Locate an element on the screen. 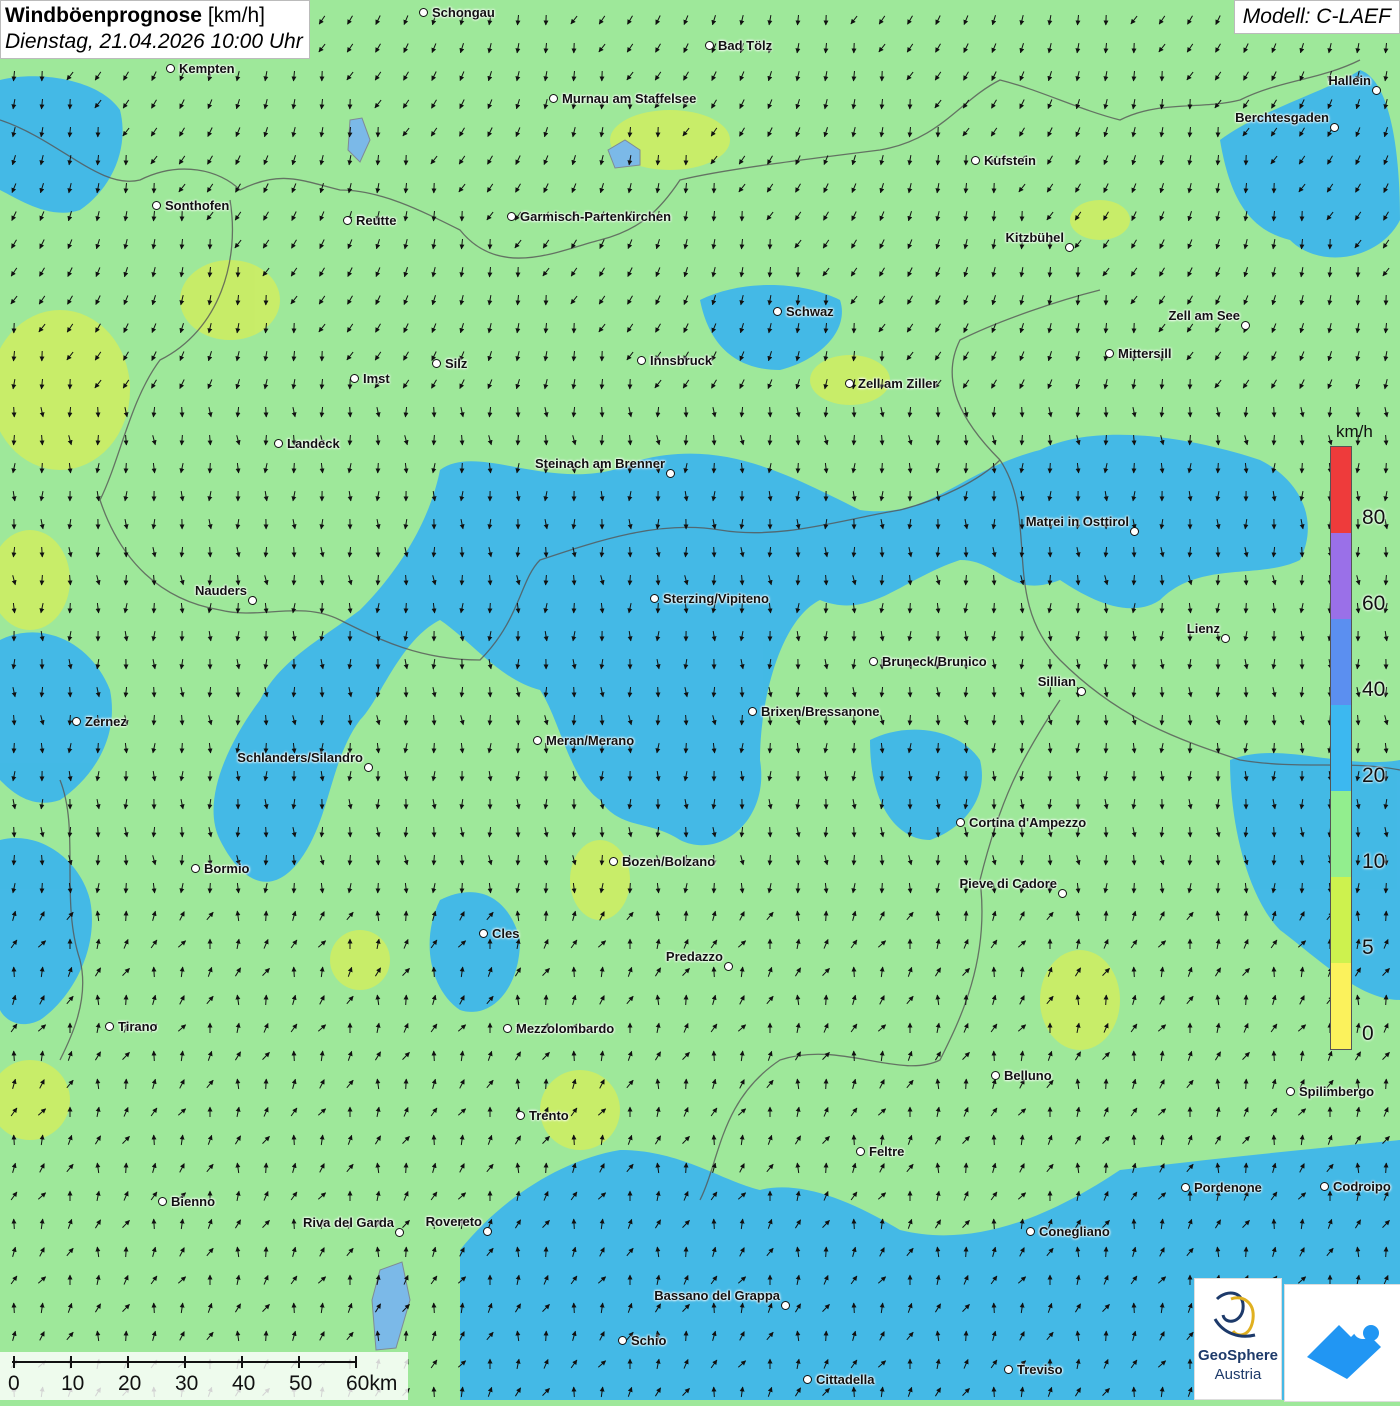 The width and height of the screenshot is (1400, 1406). city-label: Kitzbühel is located at coordinates (1035, 237).